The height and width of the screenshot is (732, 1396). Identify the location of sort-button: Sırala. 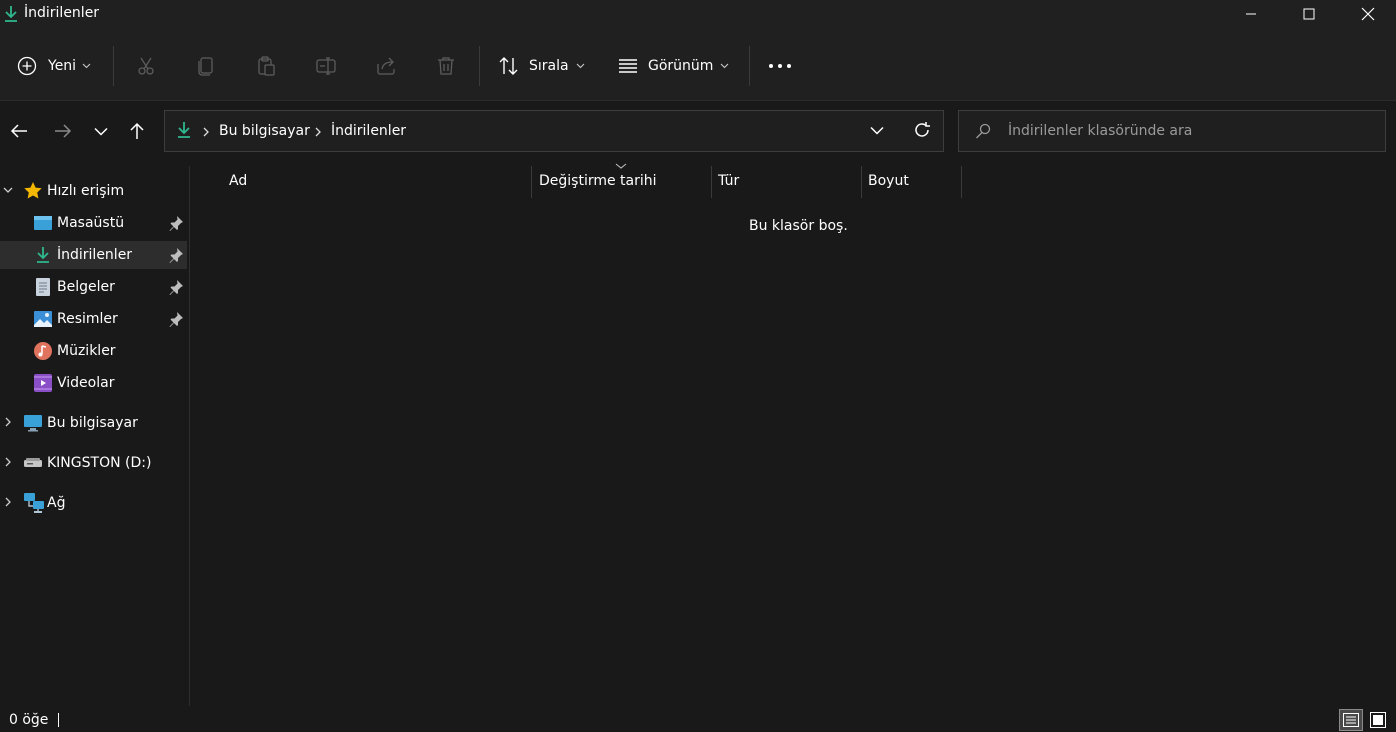
(543, 66).